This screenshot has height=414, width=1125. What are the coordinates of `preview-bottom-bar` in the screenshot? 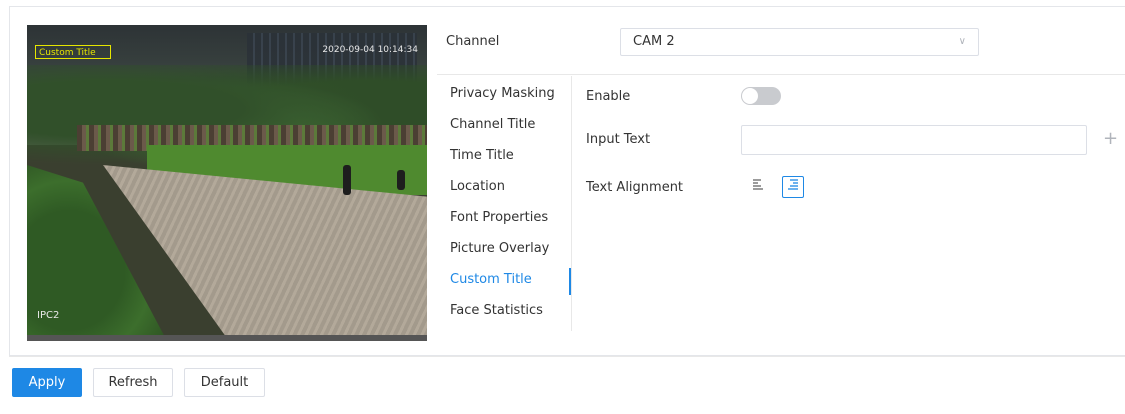 It's located at (227, 338).